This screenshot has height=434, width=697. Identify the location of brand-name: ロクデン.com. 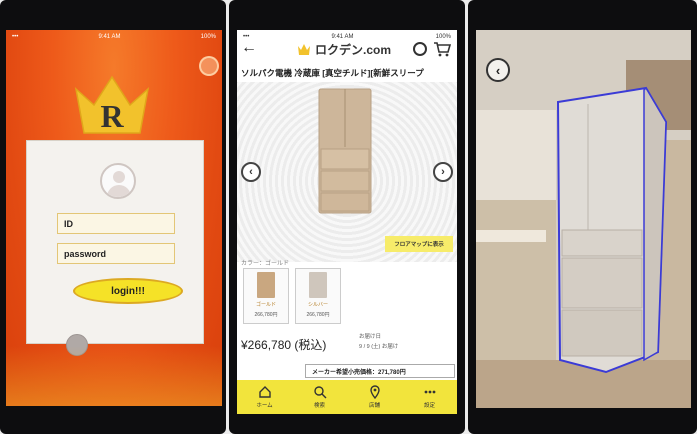
(353, 49).